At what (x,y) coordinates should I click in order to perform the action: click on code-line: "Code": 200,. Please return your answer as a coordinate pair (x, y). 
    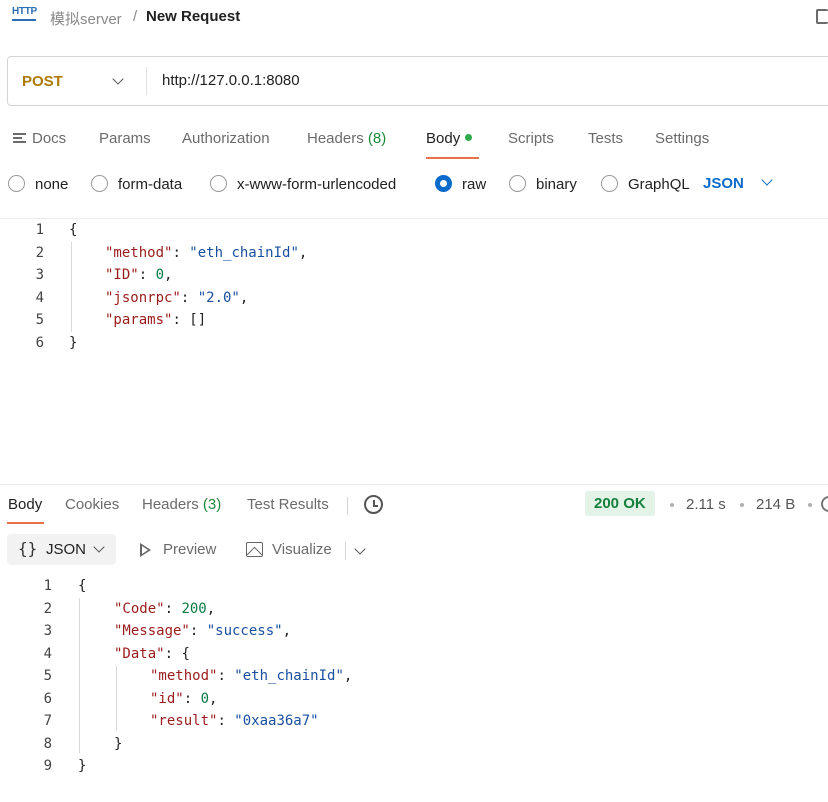
    Looking at the image, I should click on (164, 609).